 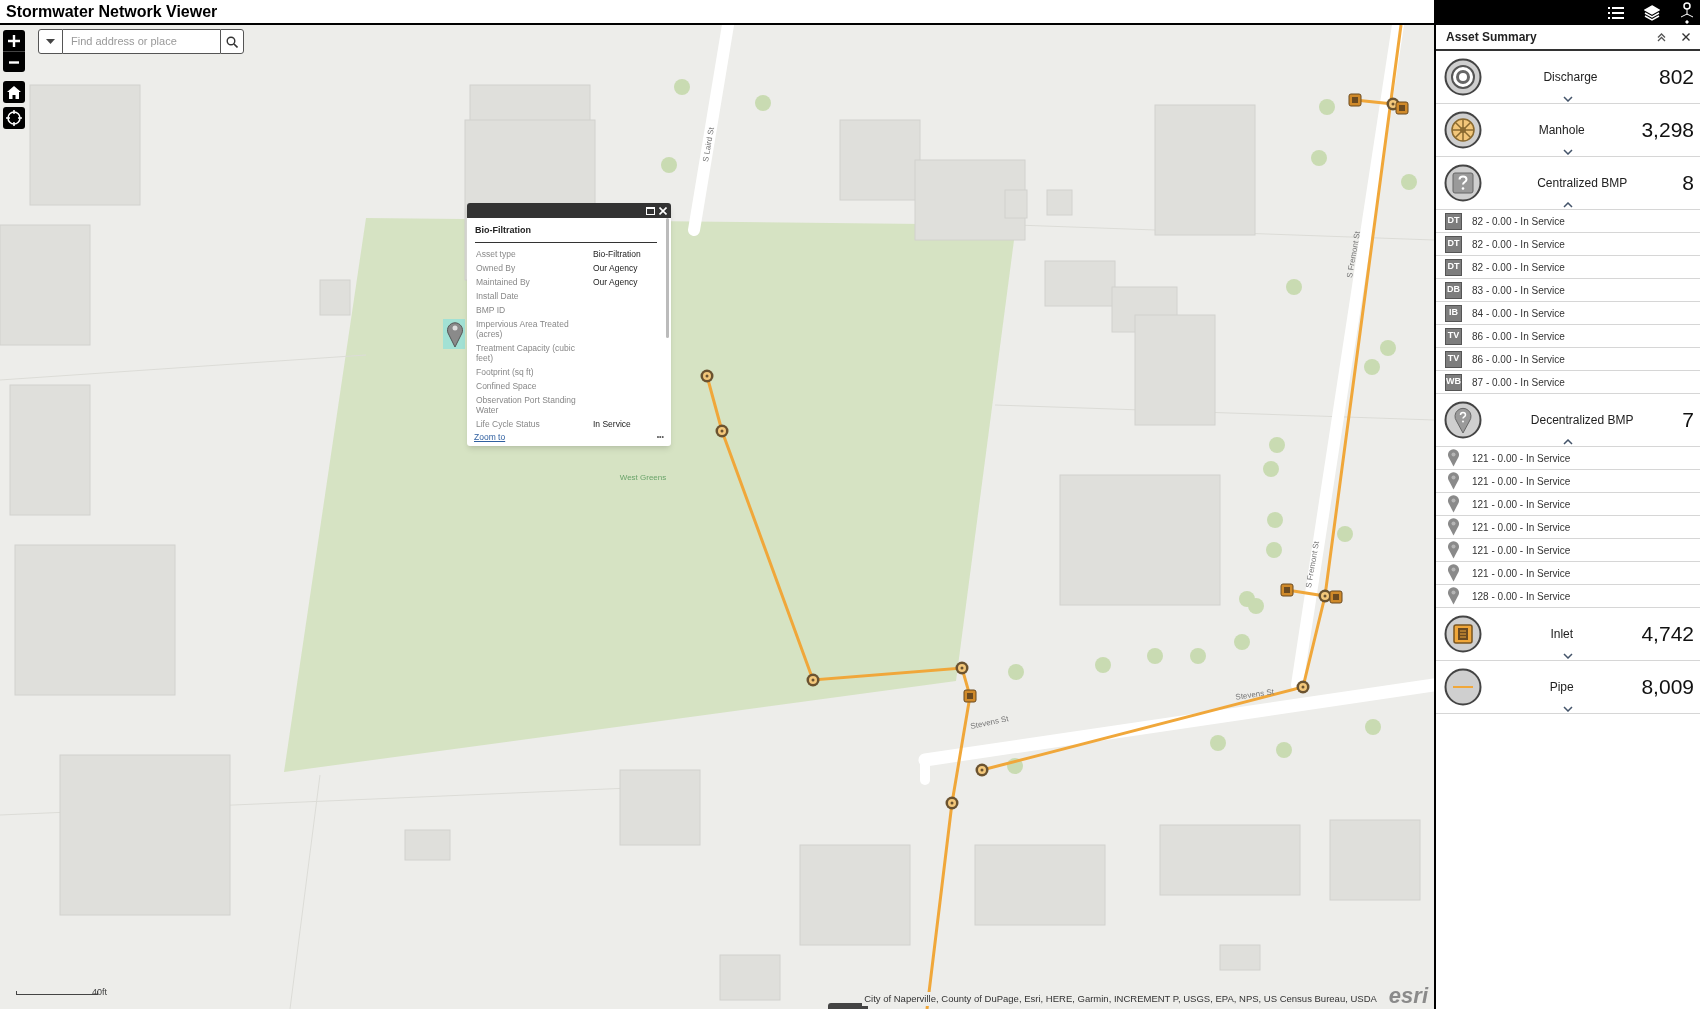 I want to click on category-row: Discharge 802, so click(x=1568, y=77).